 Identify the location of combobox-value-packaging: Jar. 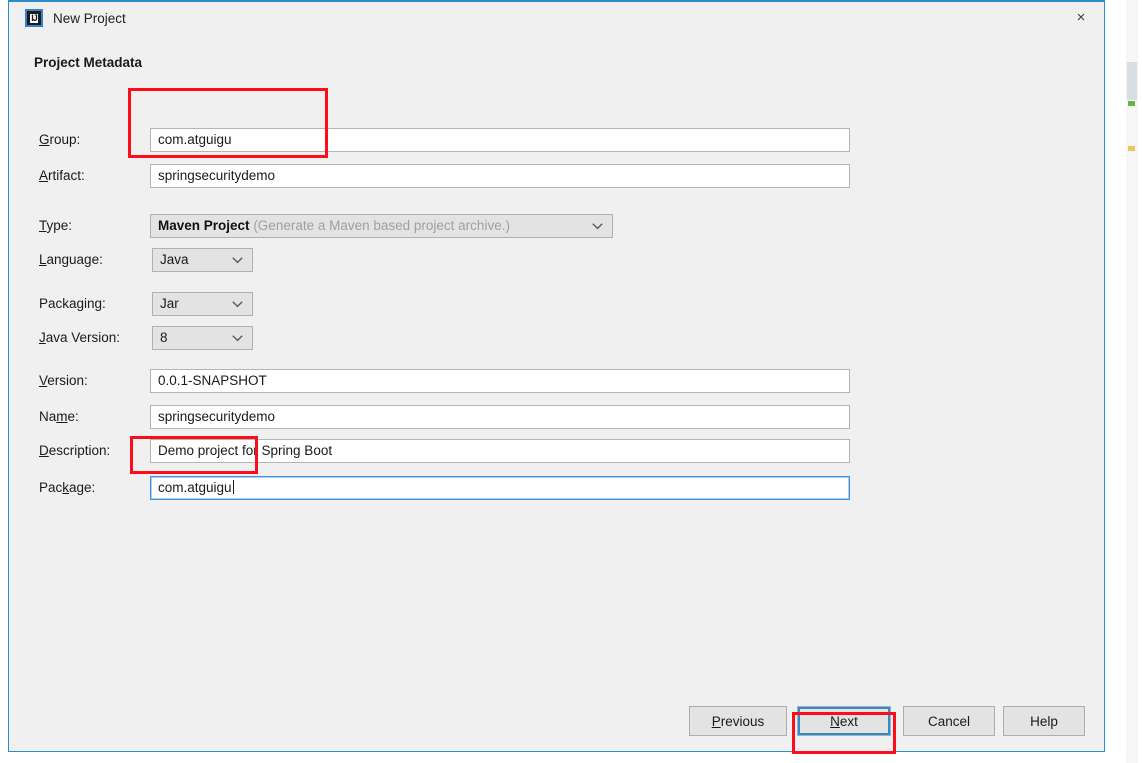
(169, 303).